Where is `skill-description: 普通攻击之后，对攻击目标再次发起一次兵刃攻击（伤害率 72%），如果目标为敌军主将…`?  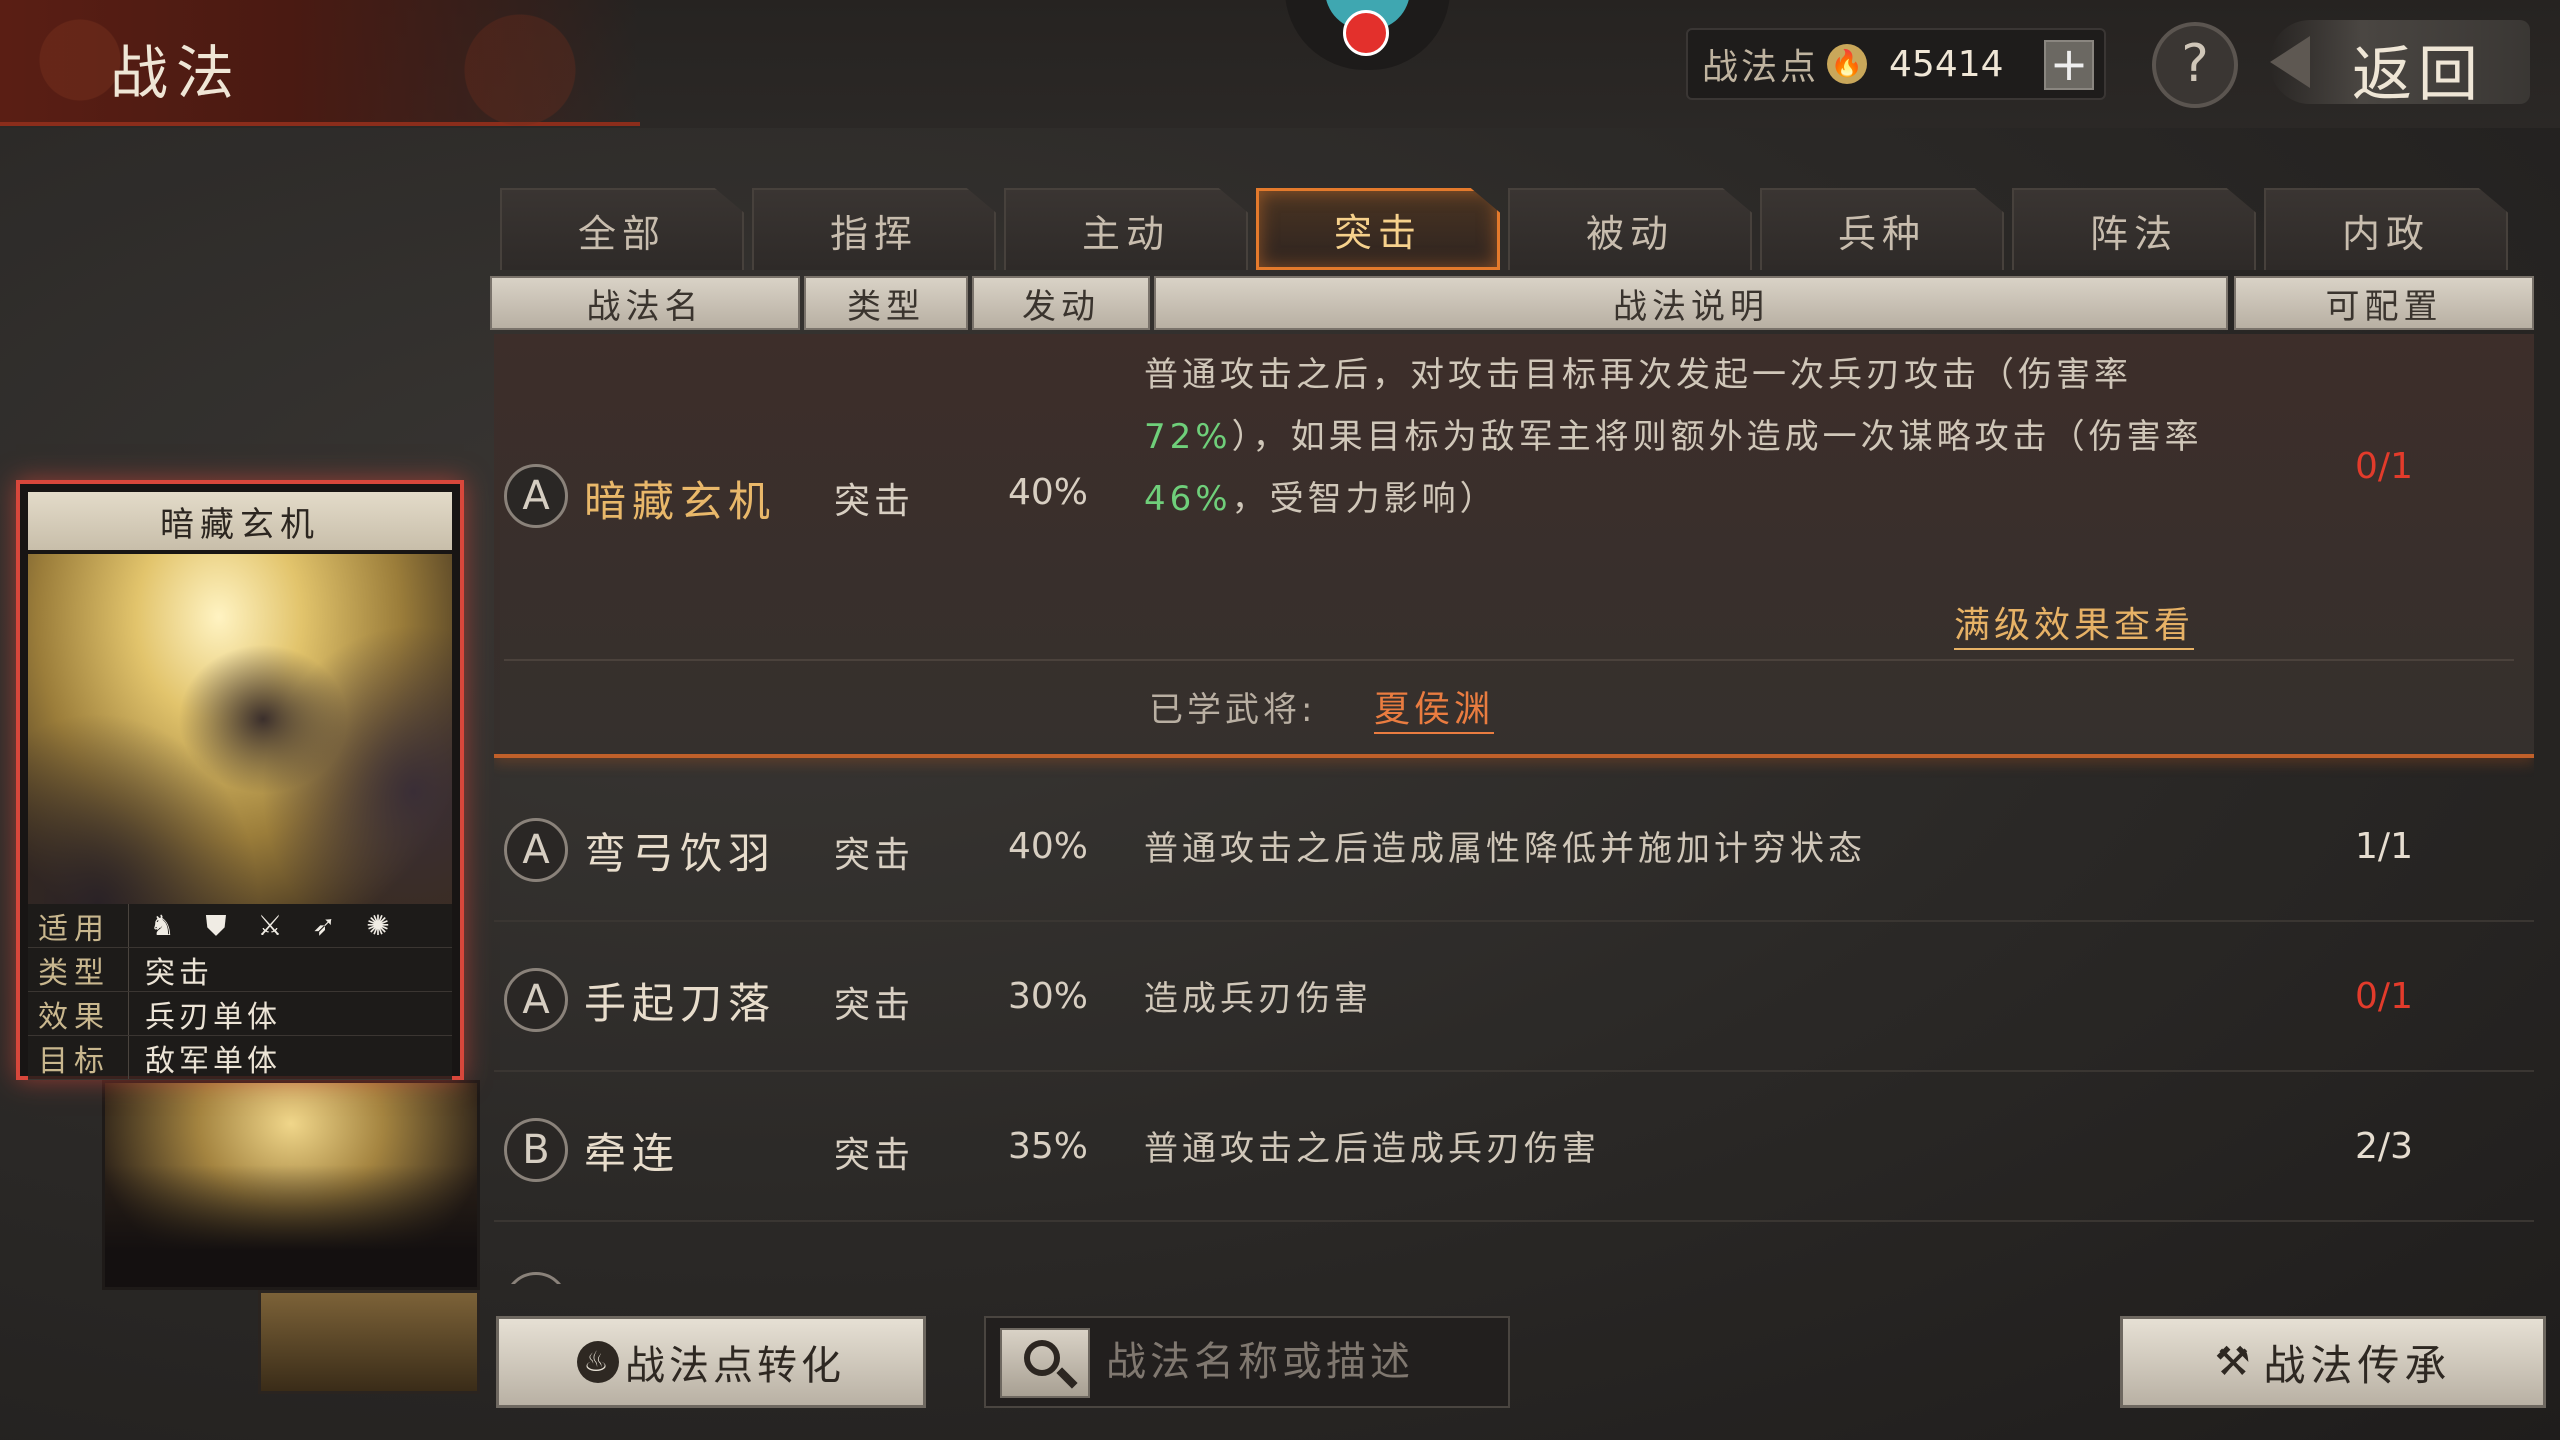 skill-description: 普通攻击之后，对攻击目标再次发起一次兵刃攻击（伤害率 72%），如果目标为敌军主将… is located at coordinates (1684, 437).